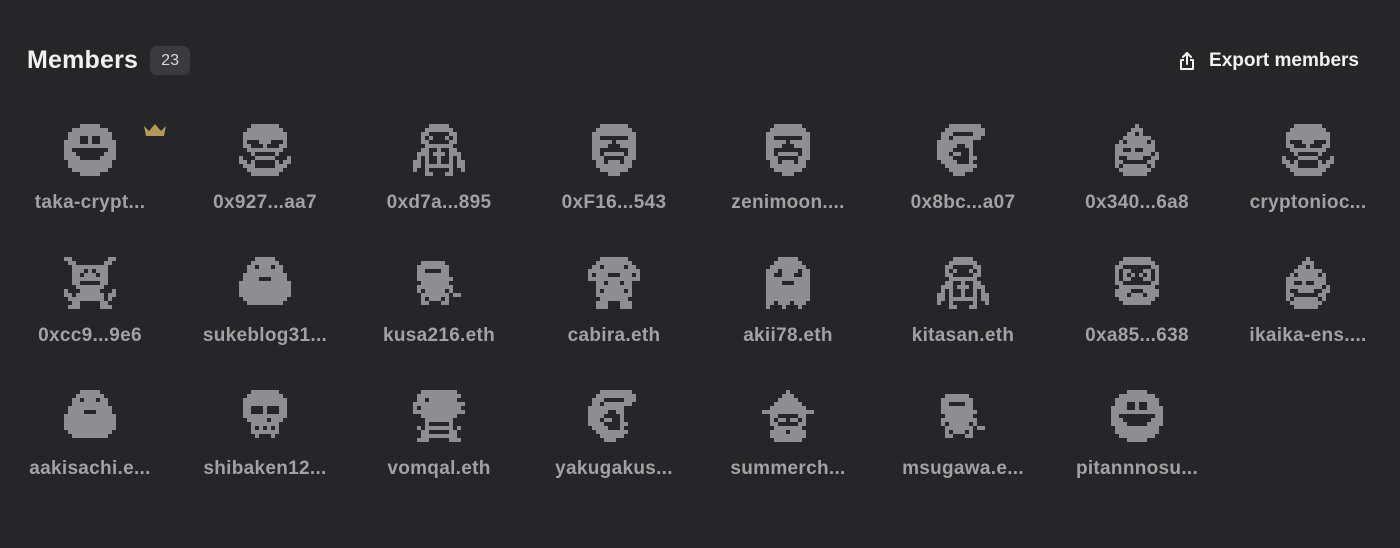 The width and height of the screenshot is (1400, 548). Describe the element at coordinates (788, 416) in the screenshot. I see `member-avatar-witch` at that location.